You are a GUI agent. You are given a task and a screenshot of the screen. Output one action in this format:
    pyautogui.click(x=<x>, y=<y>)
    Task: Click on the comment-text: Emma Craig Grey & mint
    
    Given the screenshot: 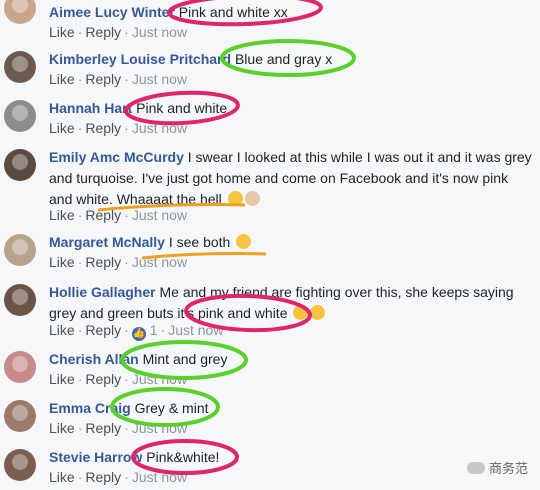 What is the action you would take?
    pyautogui.click(x=292, y=408)
    